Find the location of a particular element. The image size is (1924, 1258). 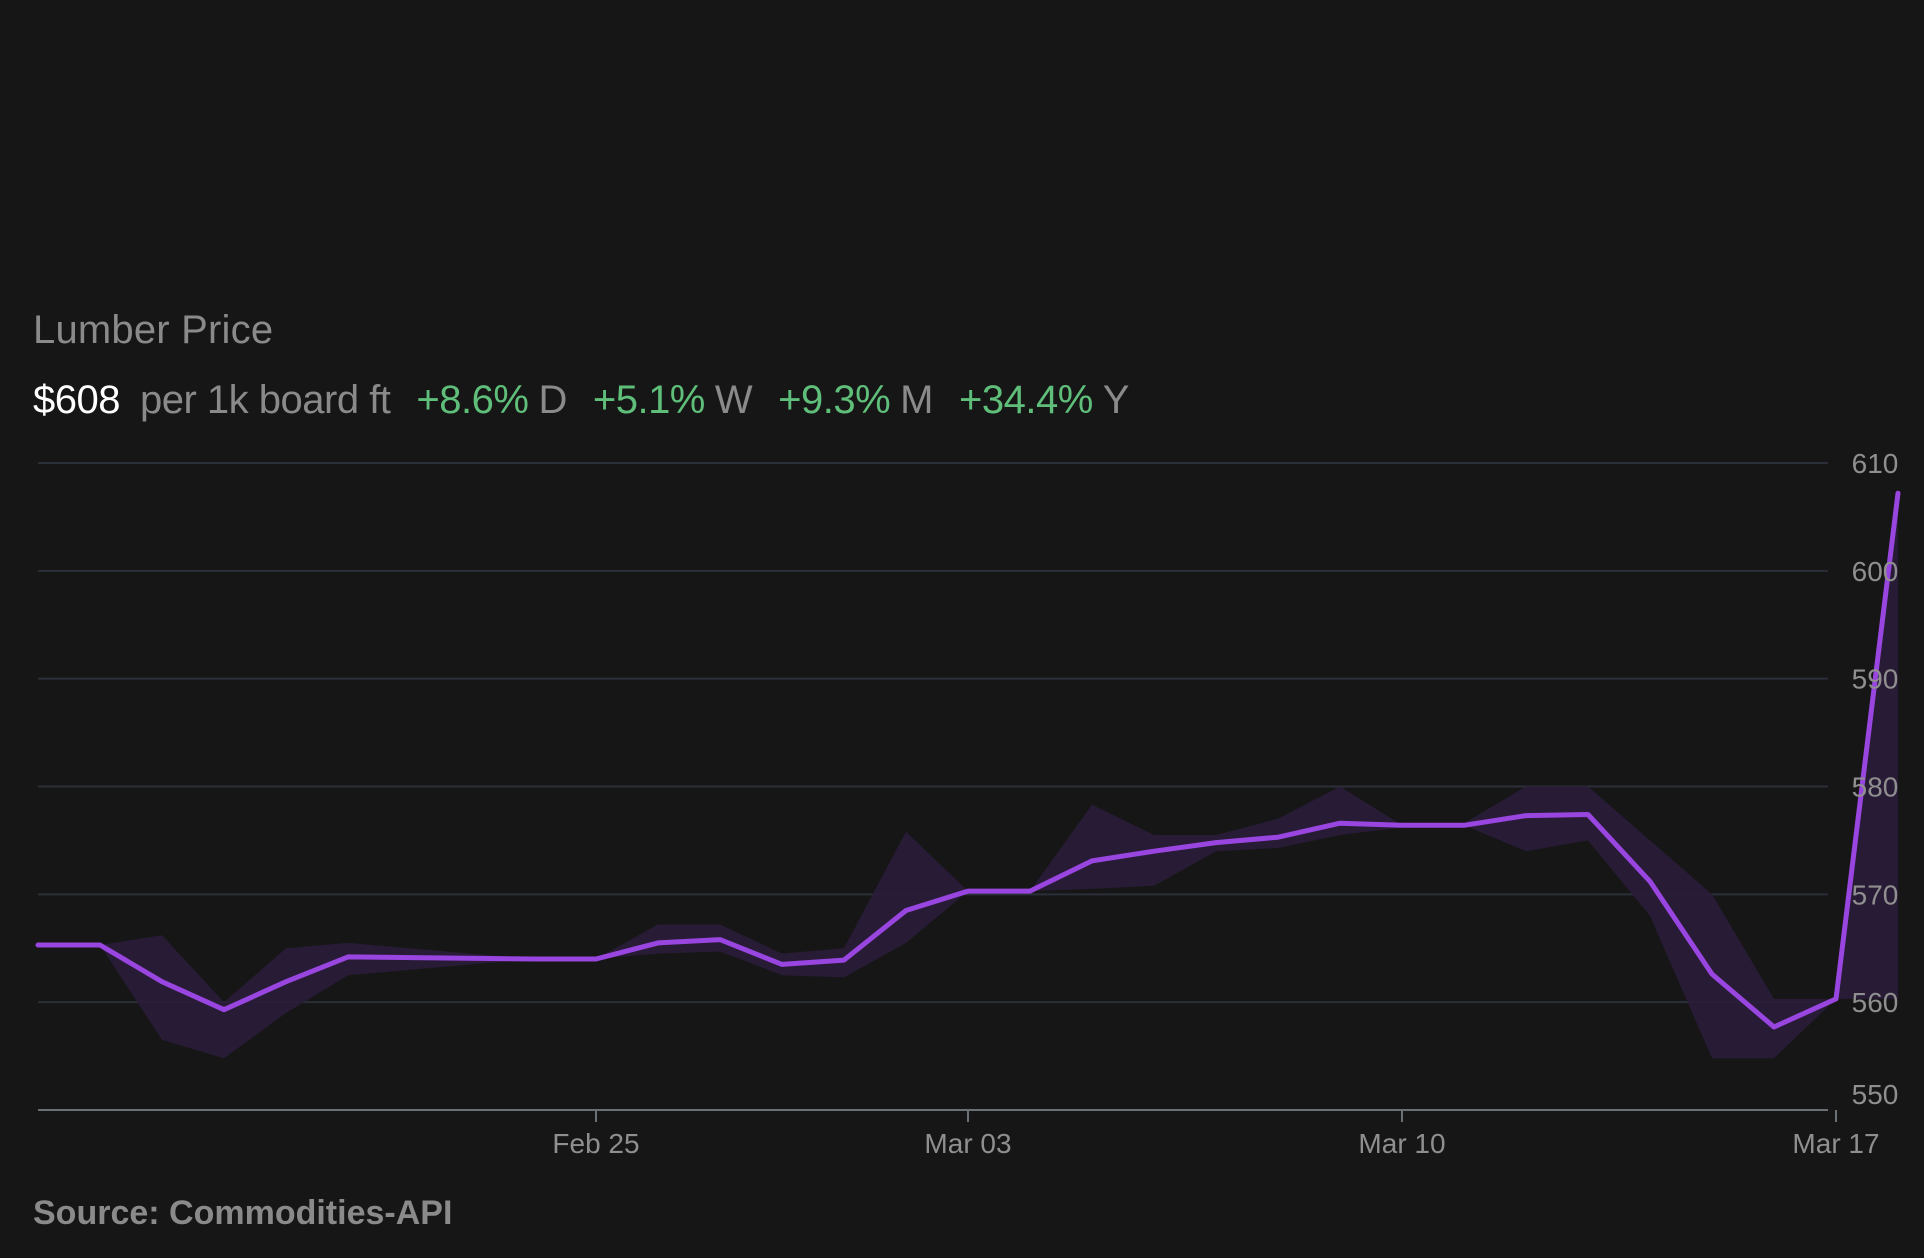

y-tick-label: 610 is located at coordinates (1875, 463).